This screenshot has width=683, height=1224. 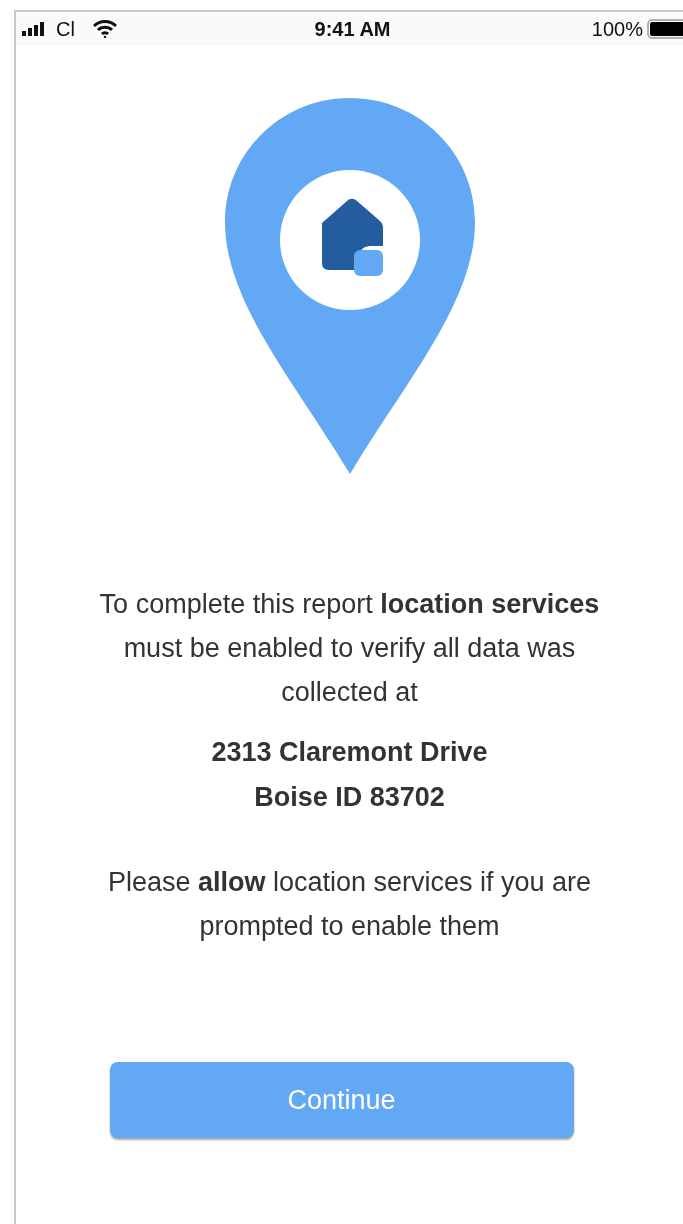 What do you see at coordinates (349, 904) in the screenshot?
I see `permission-note: Please allow location services if you are prompted to enable them` at bounding box center [349, 904].